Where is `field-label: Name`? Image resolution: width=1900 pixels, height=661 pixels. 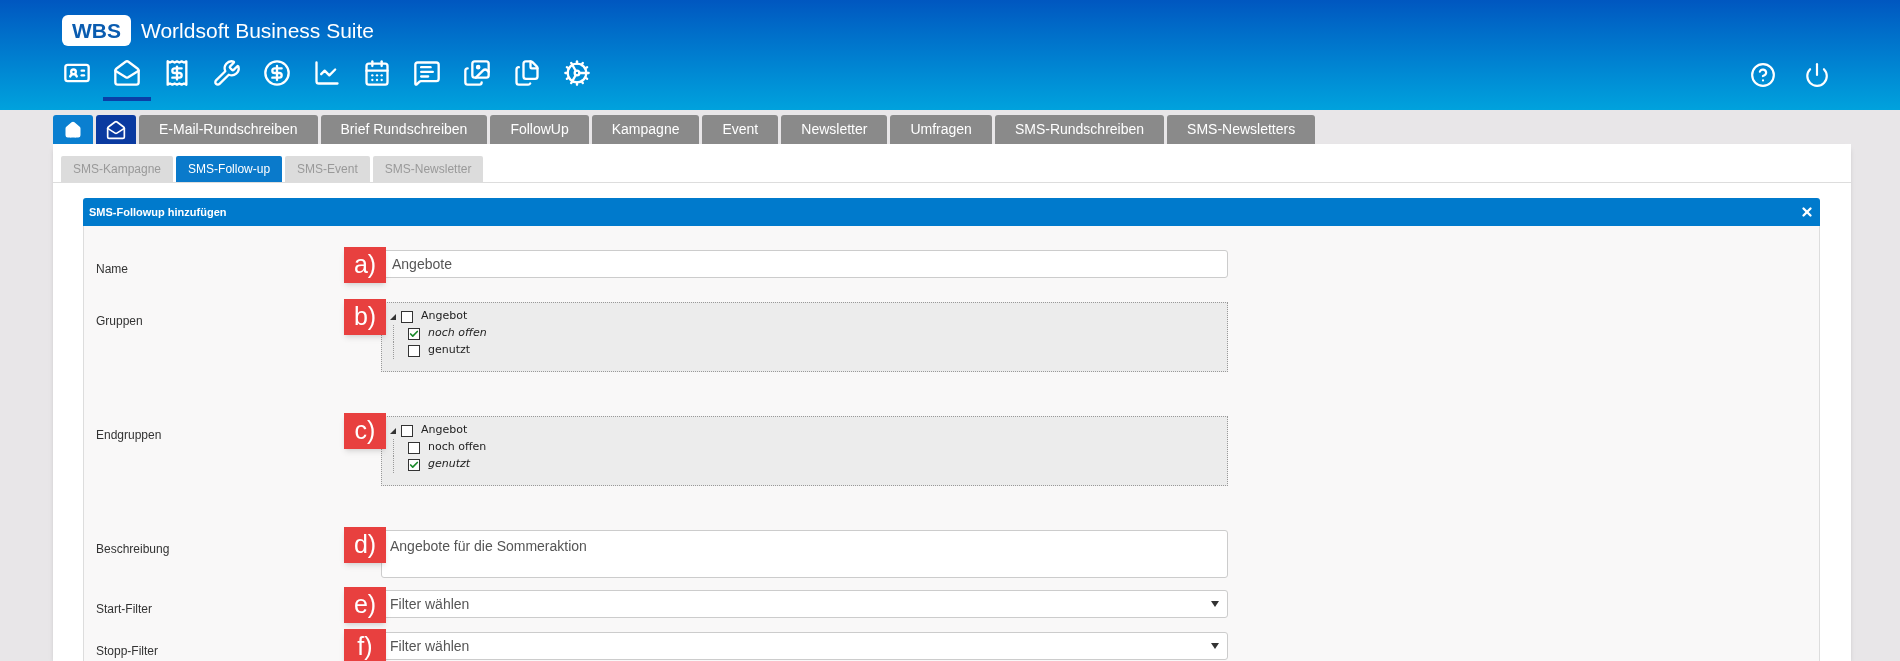
field-label: Name is located at coordinates (112, 269).